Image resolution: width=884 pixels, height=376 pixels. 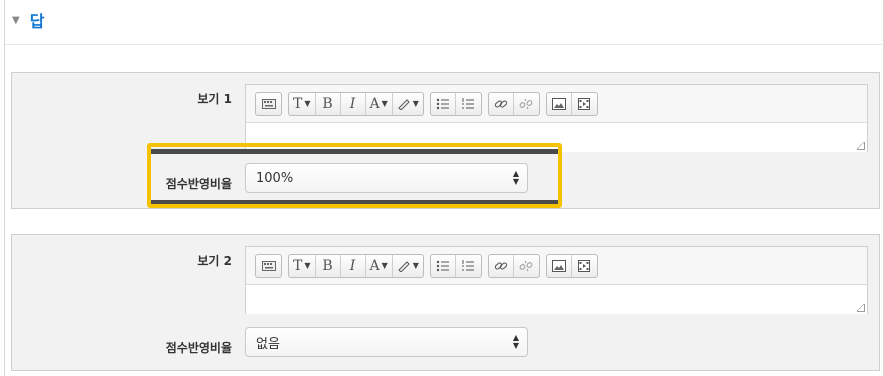 I want to click on highlight-box, so click(x=354, y=175).